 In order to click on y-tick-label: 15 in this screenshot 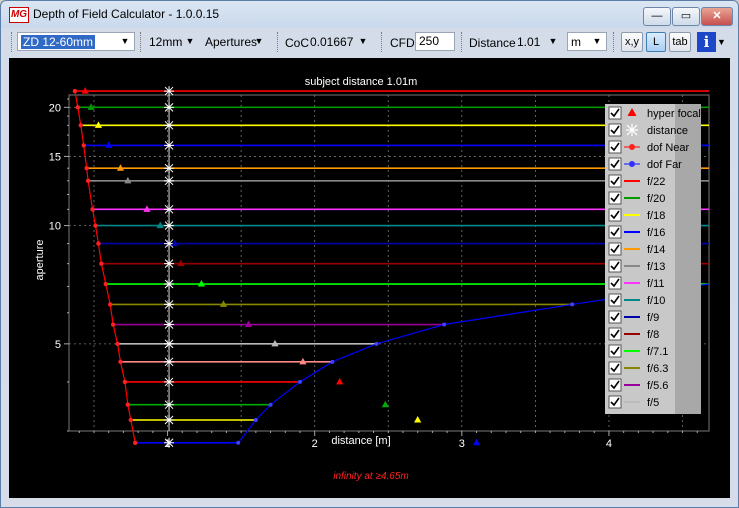, I will do `click(55, 157)`.